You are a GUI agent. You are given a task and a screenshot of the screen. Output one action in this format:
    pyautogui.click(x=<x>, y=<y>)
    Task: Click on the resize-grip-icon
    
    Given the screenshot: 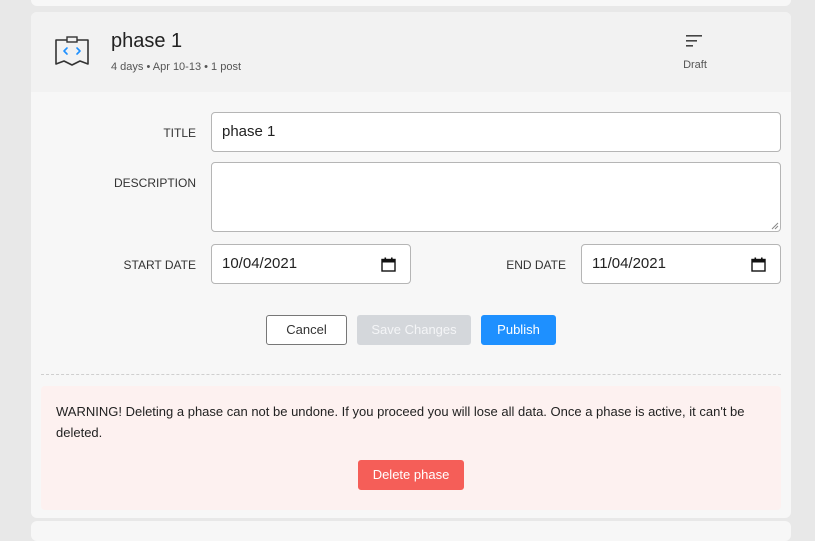 What is the action you would take?
    pyautogui.click(x=775, y=226)
    